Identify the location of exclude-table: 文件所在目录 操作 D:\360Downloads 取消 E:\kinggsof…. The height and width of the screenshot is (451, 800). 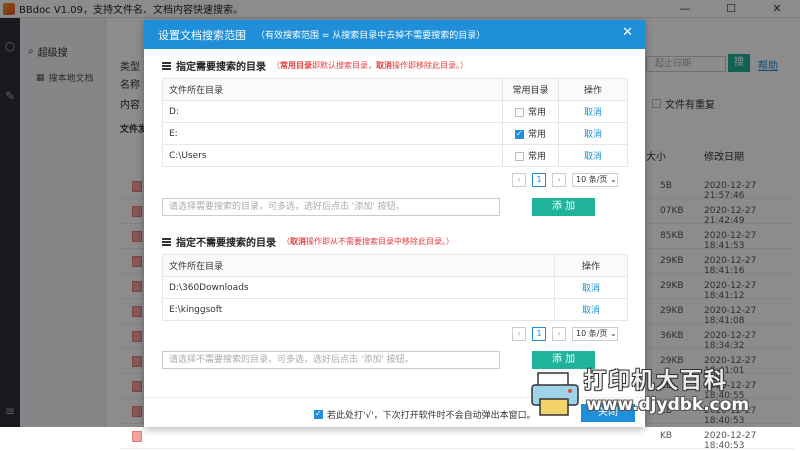
(395, 287).